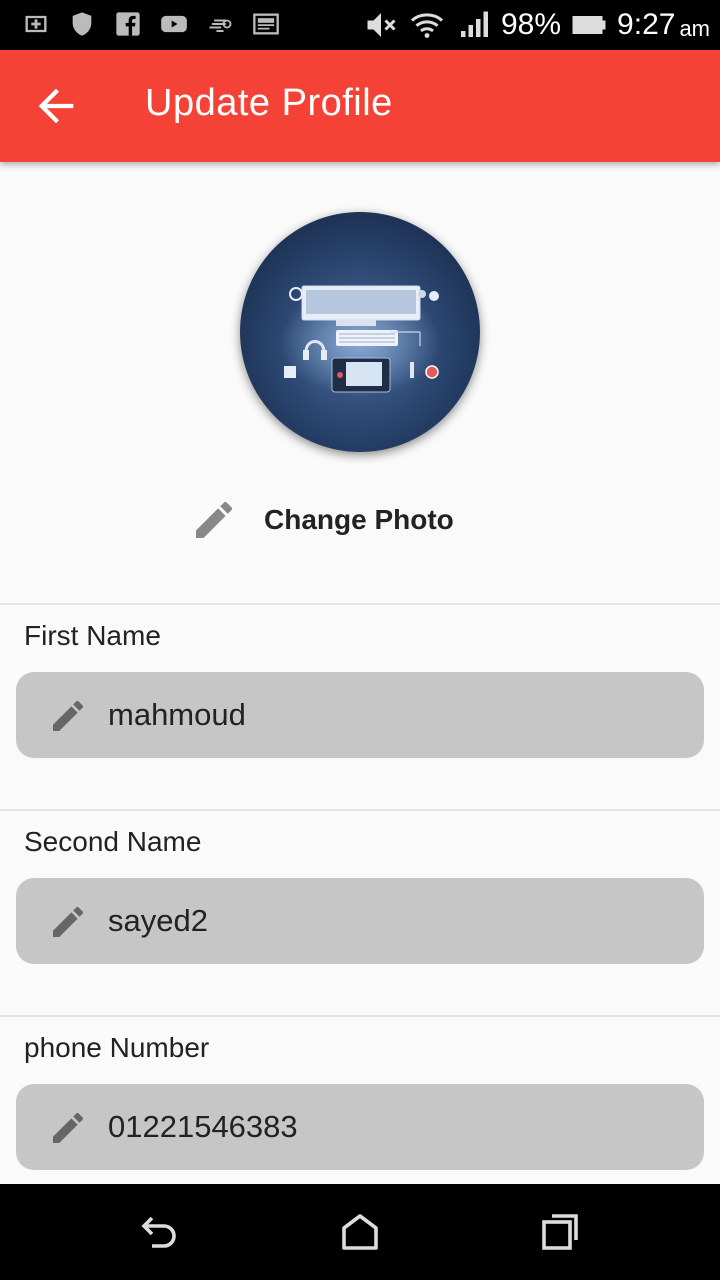 This screenshot has width=720, height=1280. What do you see at coordinates (381, 25) in the screenshot?
I see `muted-icon` at bounding box center [381, 25].